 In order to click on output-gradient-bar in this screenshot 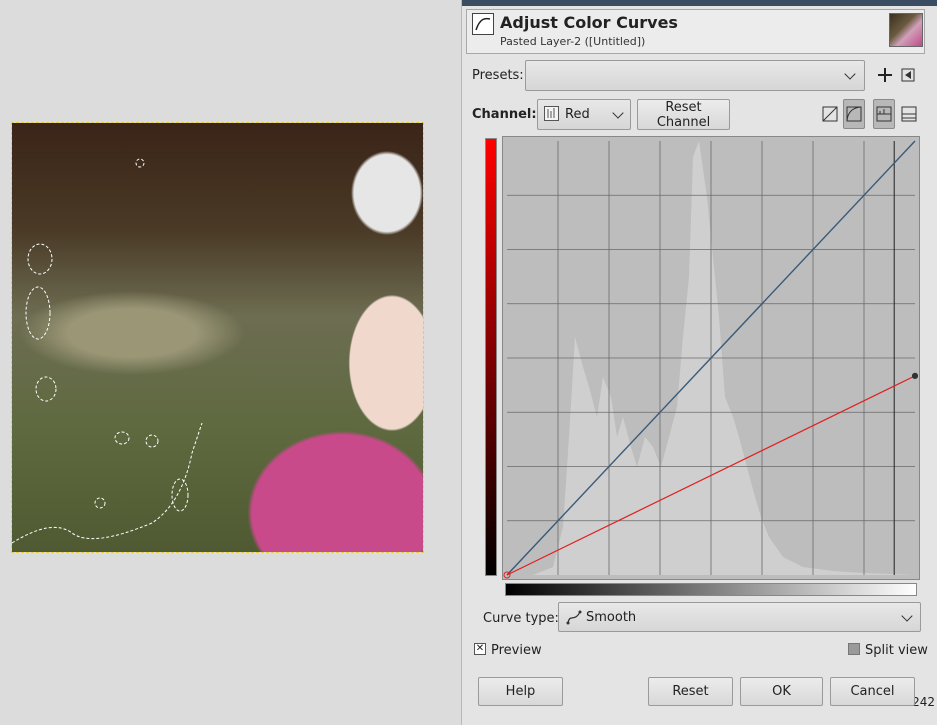, I will do `click(491, 357)`.